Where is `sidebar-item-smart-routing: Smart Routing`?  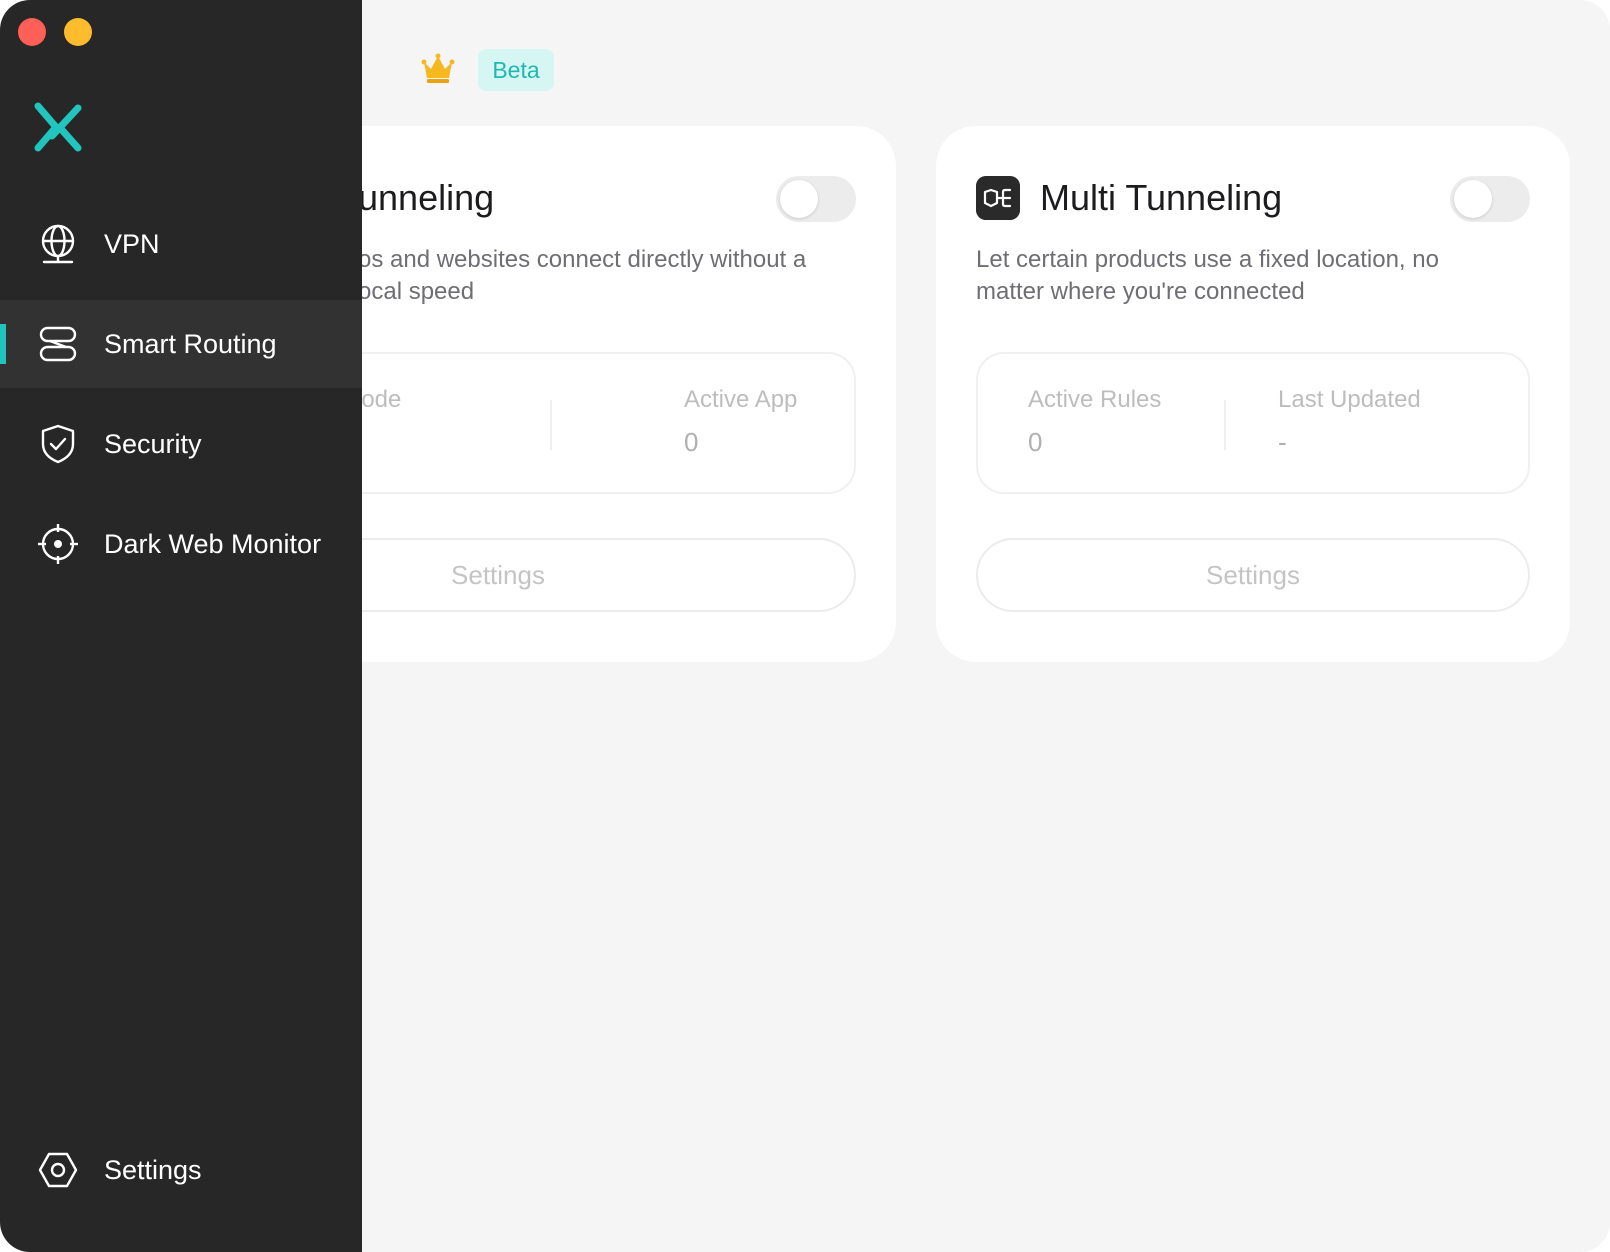
sidebar-item-smart-routing: Smart Routing is located at coordinates (181, 344).